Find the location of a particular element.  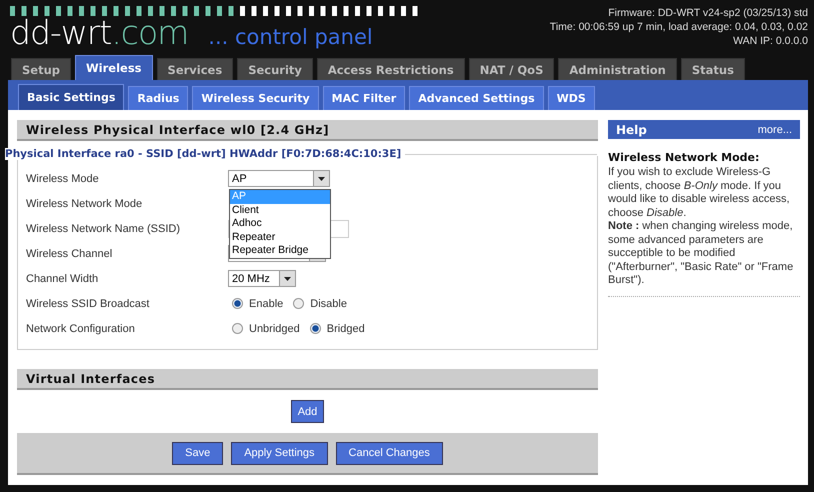

radio-label: Unbridged is located at coordinates (274, 328).